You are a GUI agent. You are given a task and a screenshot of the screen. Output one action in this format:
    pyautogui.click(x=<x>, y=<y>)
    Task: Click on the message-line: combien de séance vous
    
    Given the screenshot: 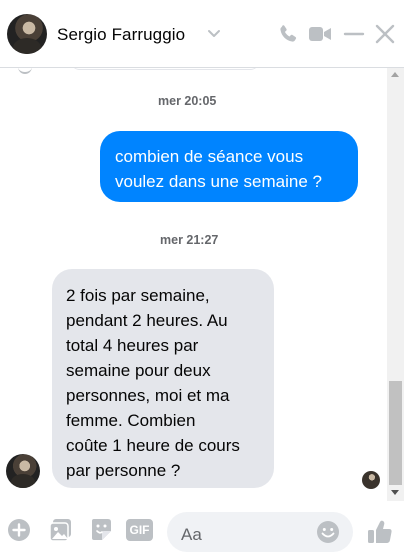 What is the action you would take?
    pyautogui.click(x=209, y=156)
    